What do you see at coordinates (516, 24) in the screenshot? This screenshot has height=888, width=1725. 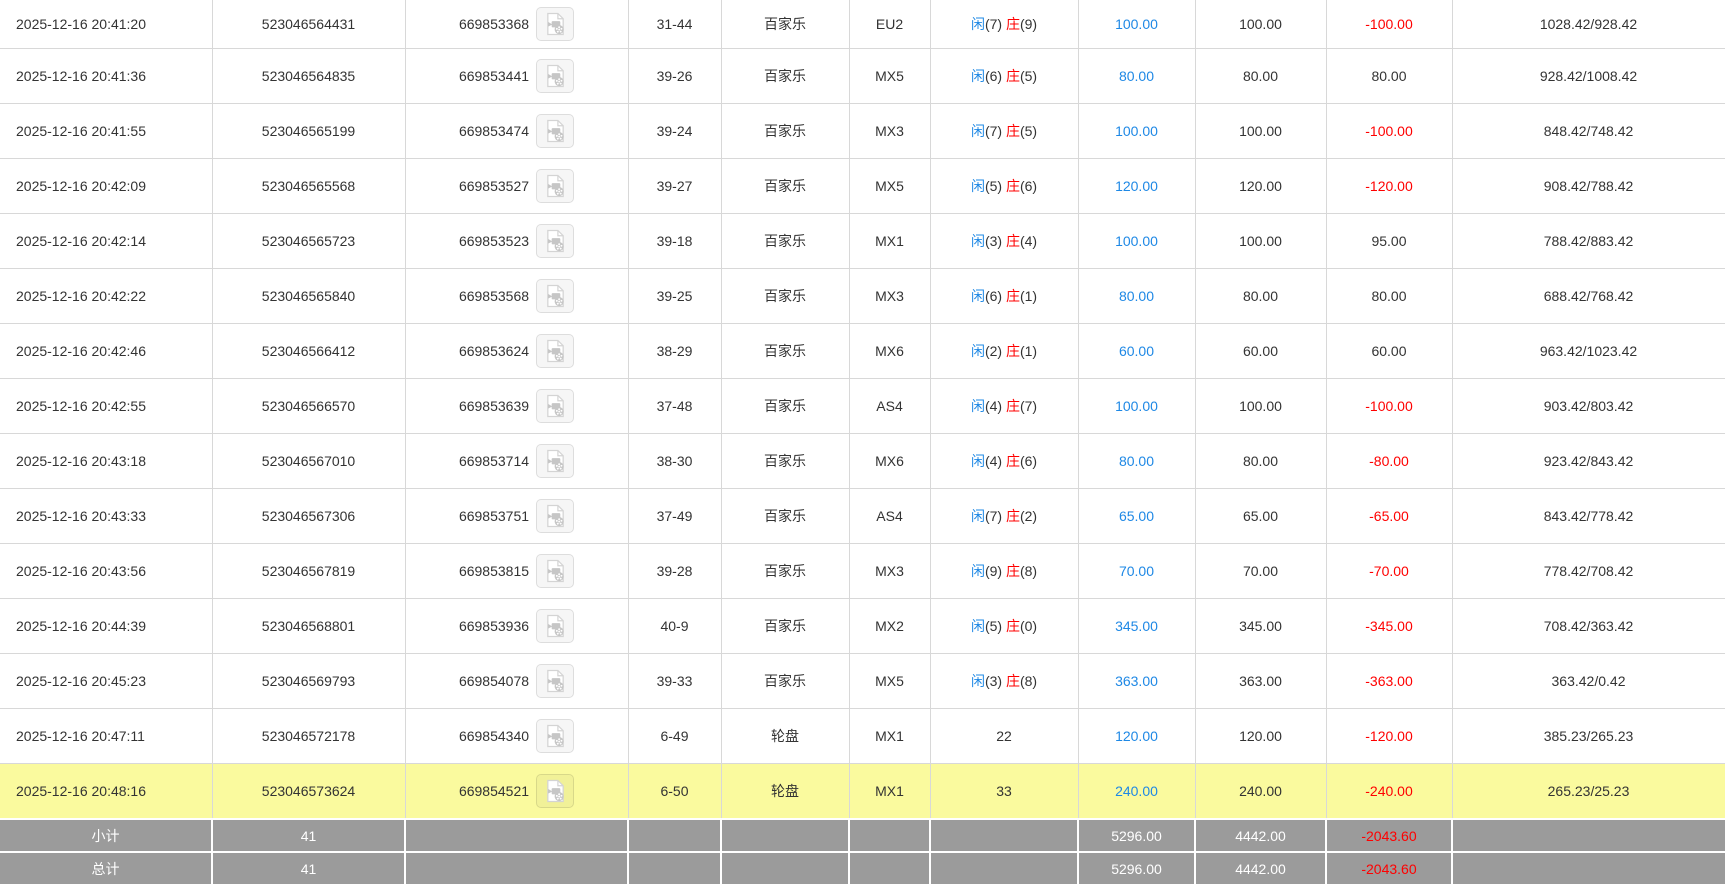 I see `game-id-cell: 669853368` at bounding box center [516, 24].